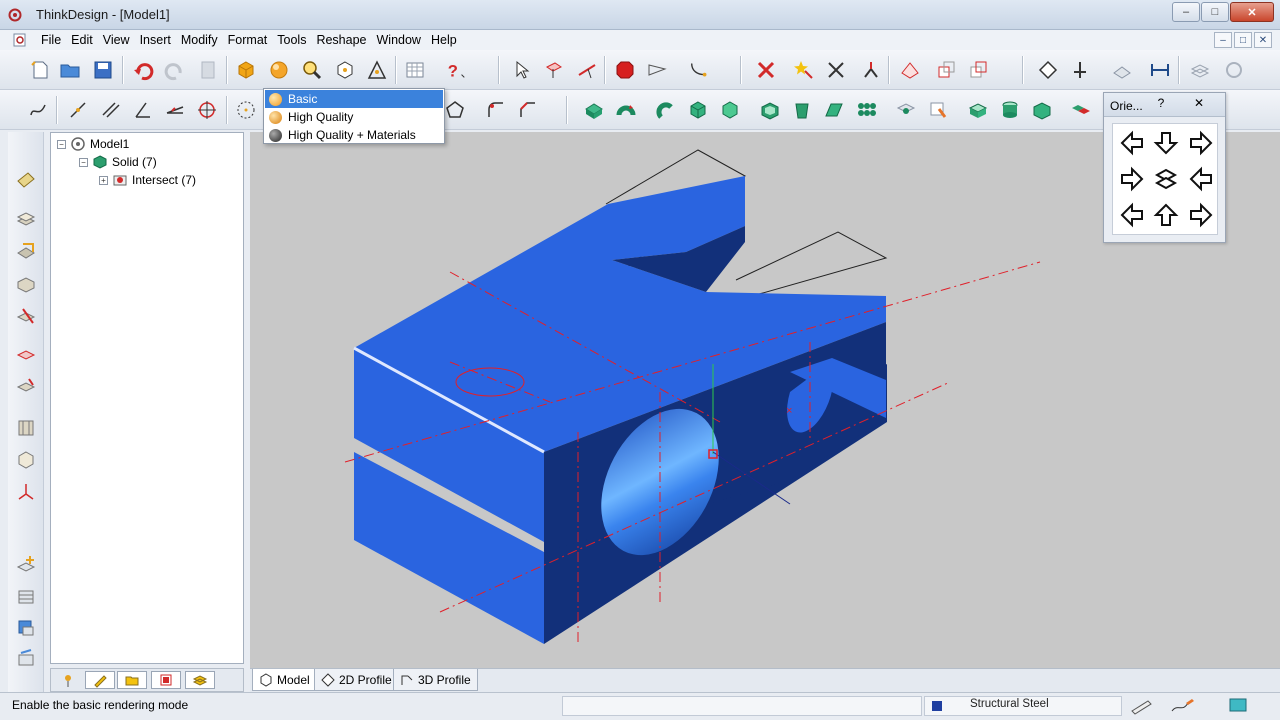 The height and width of the screenshot is (720, 1280). I want to click on block-icon, so click(1042, 110).